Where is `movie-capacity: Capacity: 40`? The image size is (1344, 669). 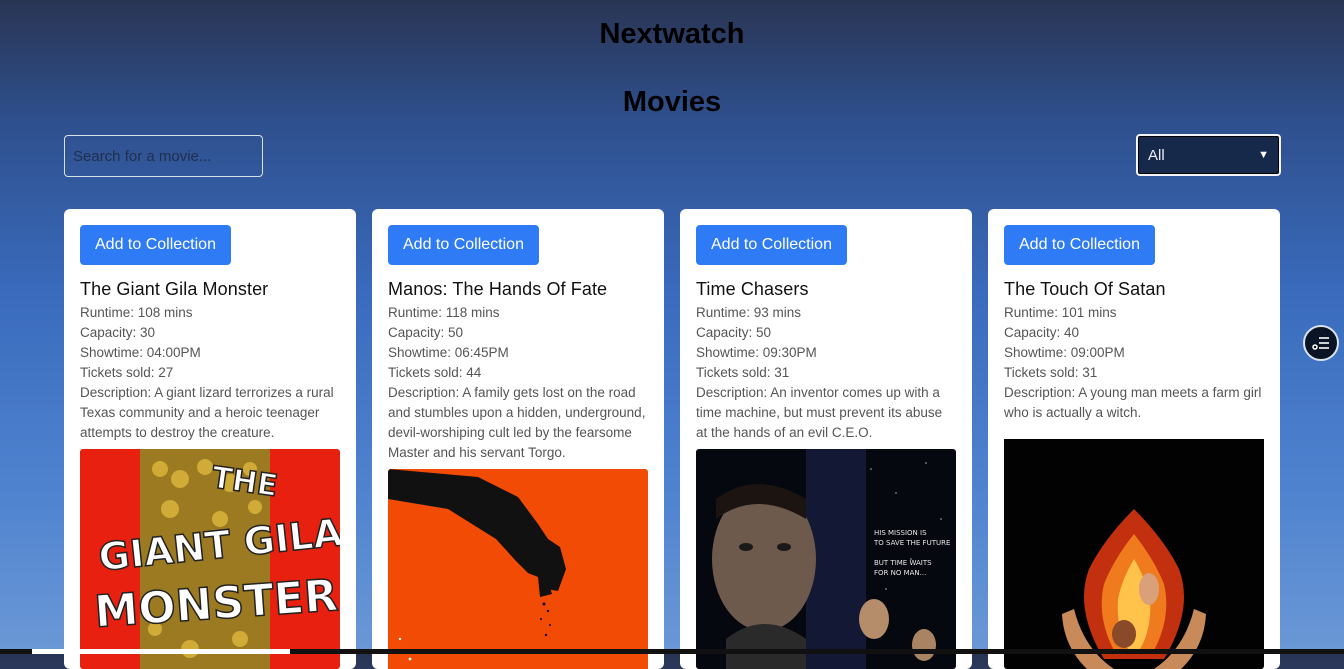
movie-capacity: Capacity: 40 is located at coordinates (1042, 332).